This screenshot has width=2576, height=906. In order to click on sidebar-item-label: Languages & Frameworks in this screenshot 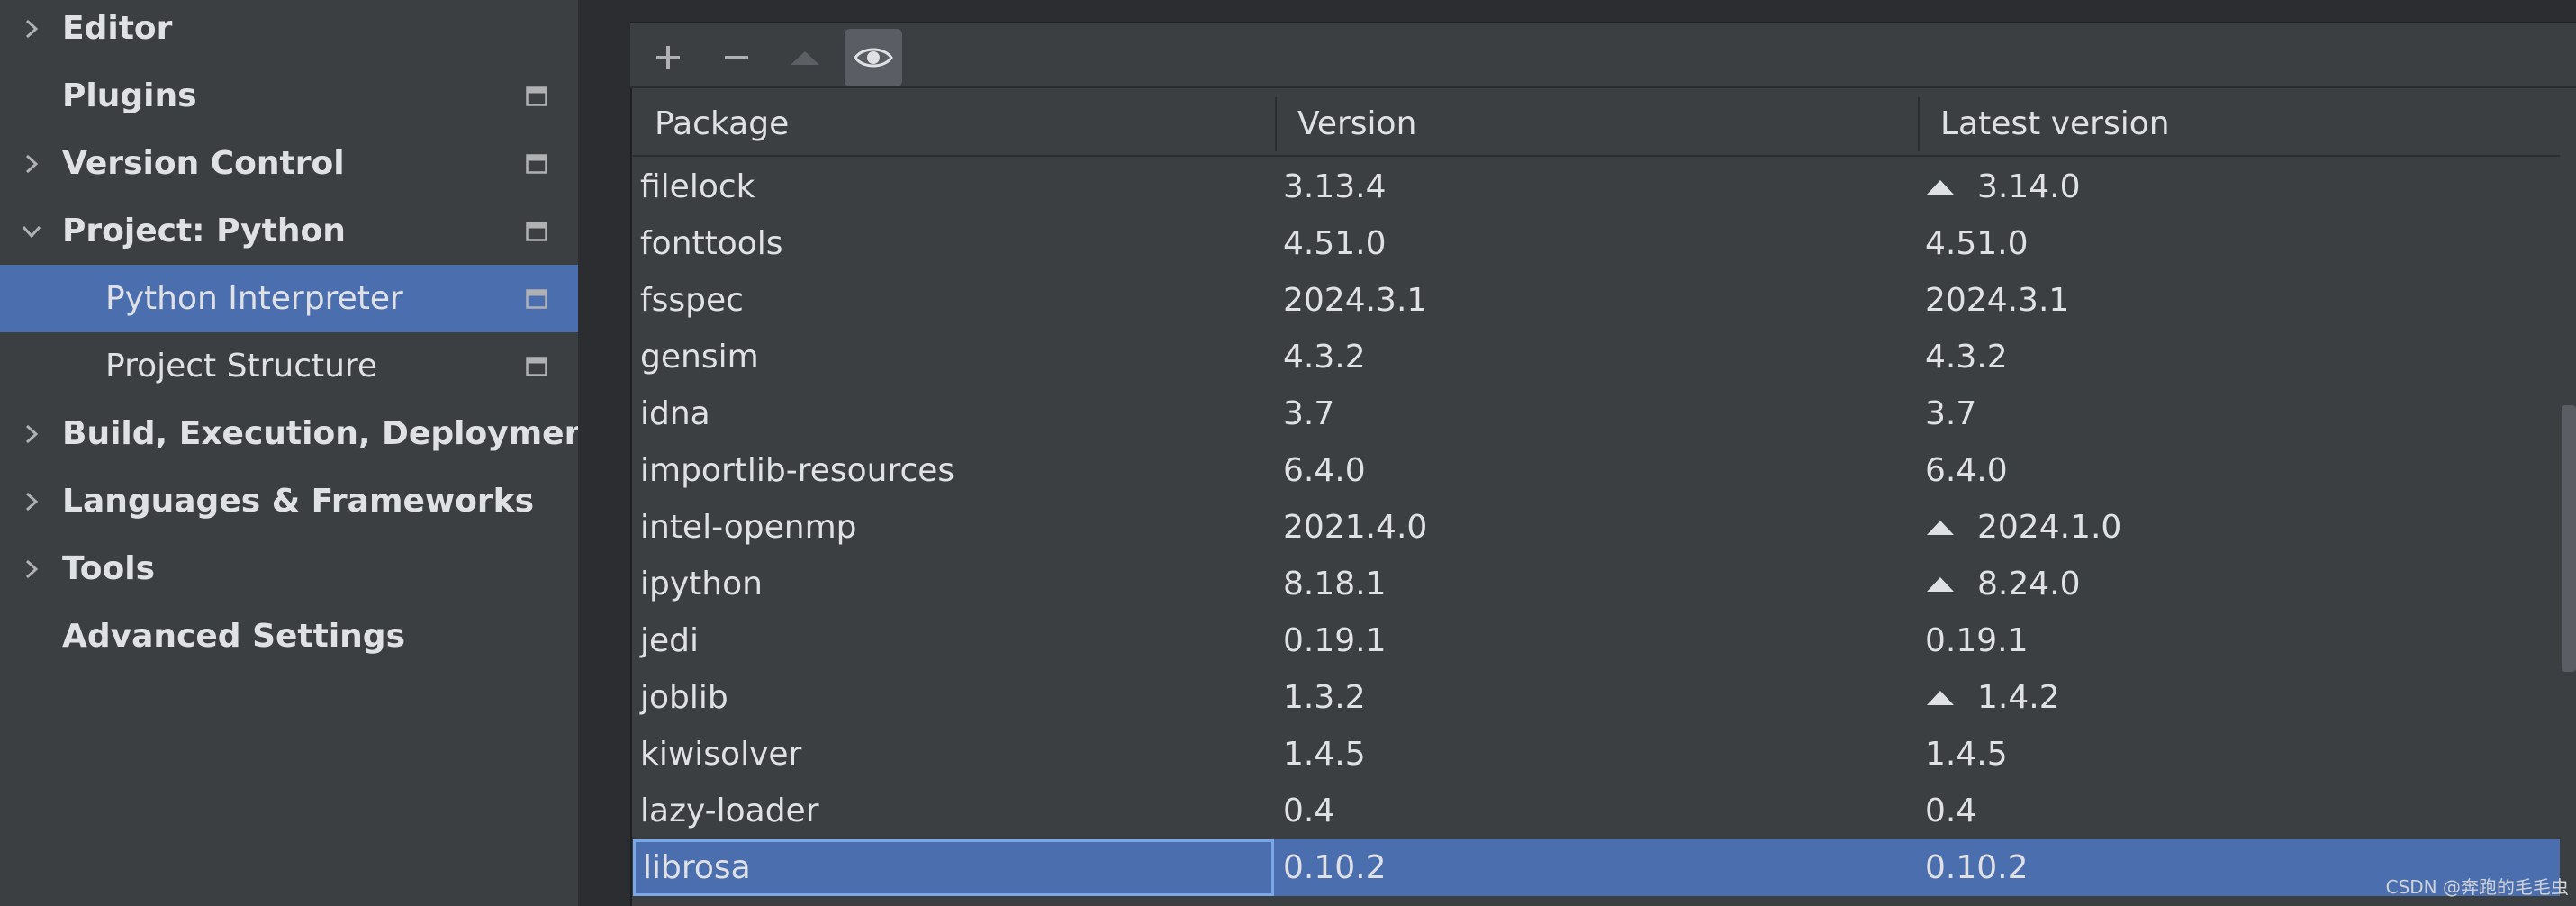, I will do `click(298, 501)`.